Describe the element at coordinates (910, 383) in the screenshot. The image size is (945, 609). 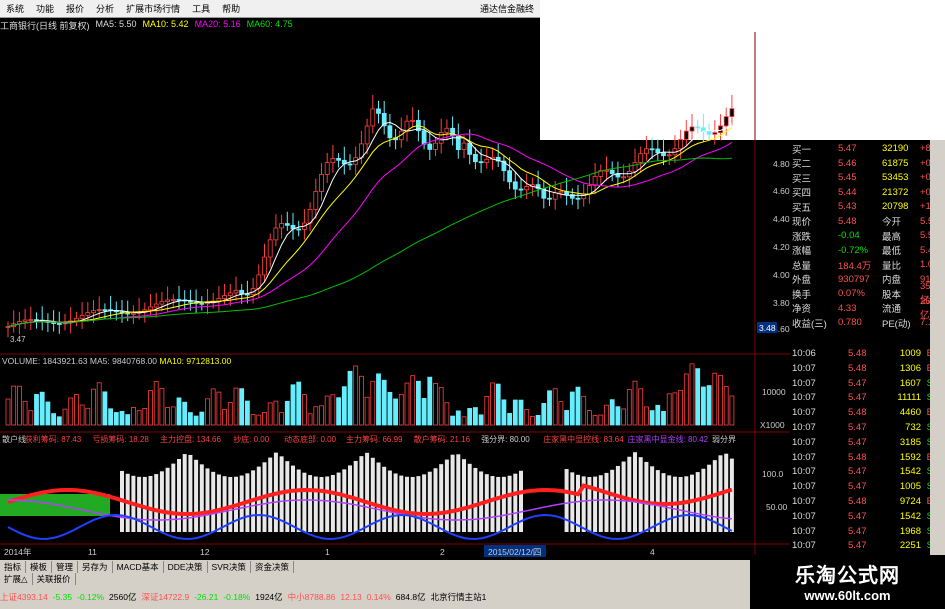
I see `trade-volume: 1607` at that location.